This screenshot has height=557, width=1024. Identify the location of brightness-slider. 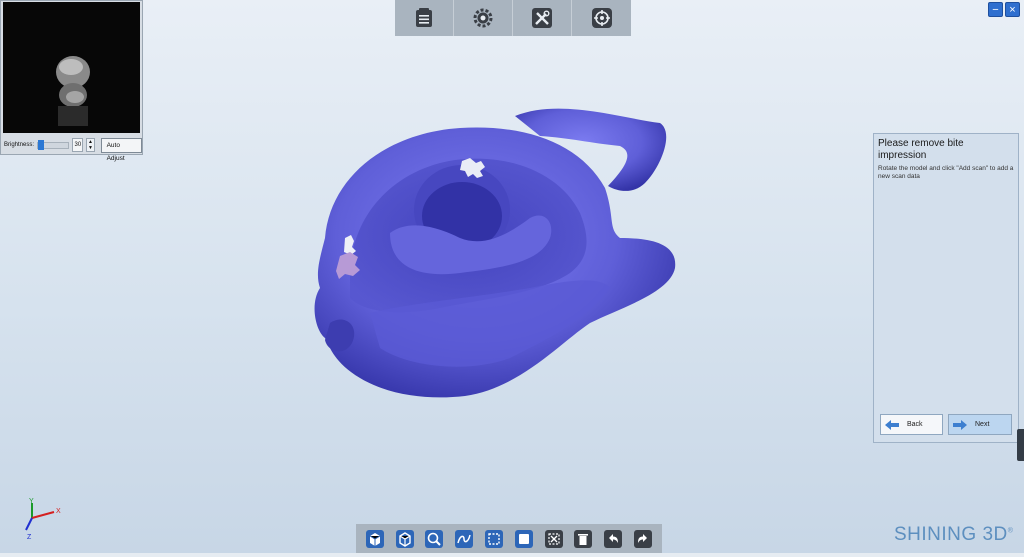
(53, 144).